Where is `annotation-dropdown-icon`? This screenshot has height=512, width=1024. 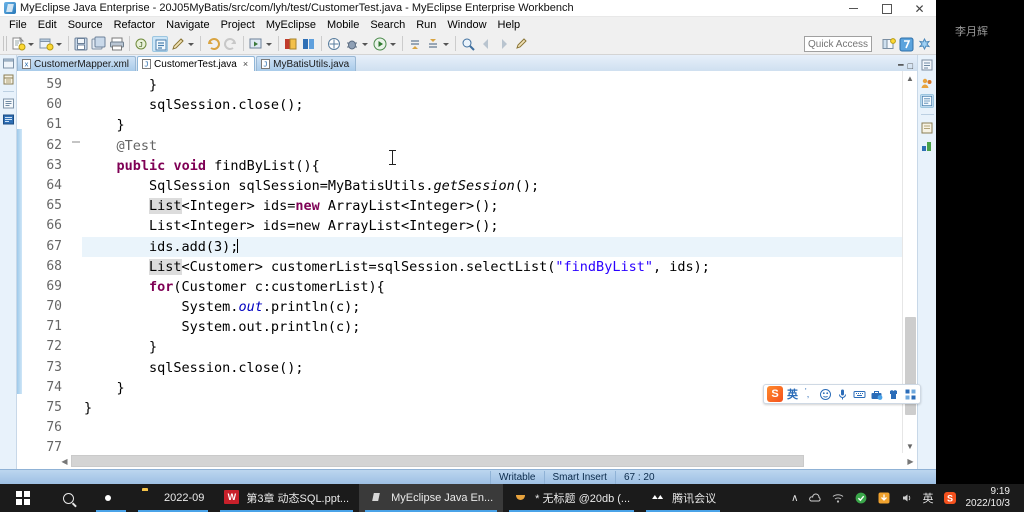
annotation-dropdown-icon is located at coordinates (446, 44).